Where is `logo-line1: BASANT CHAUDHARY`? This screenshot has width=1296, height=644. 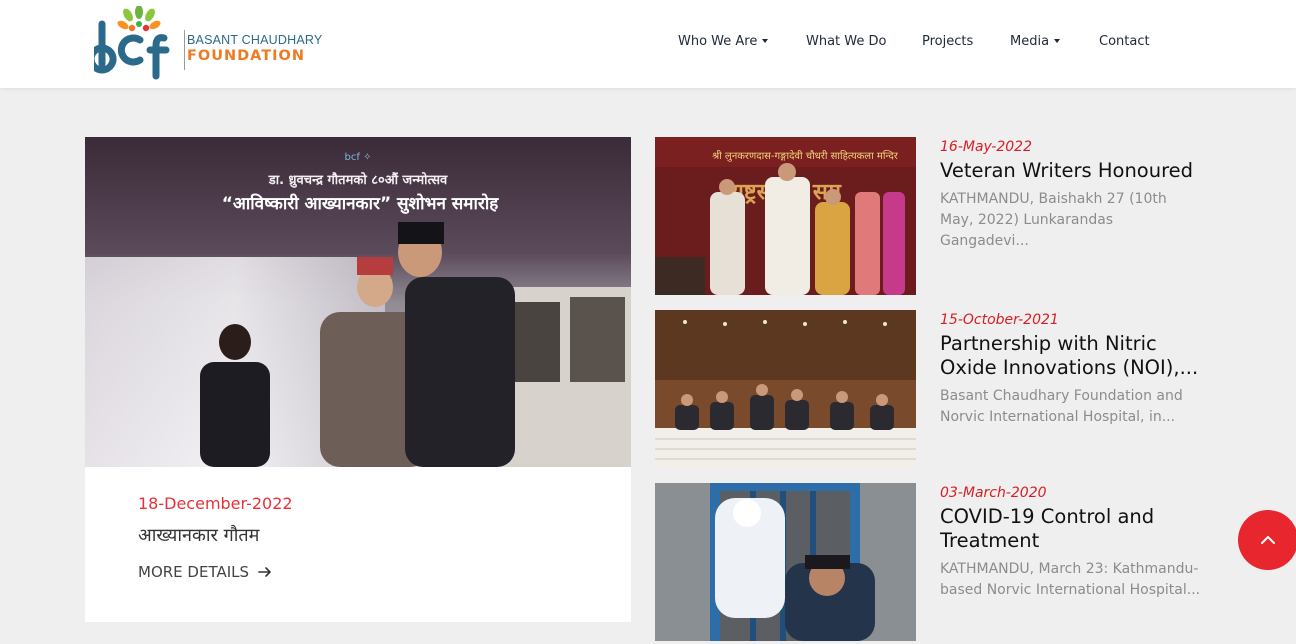 logo-line1: BASANT CHAUDHARY is located at coordinates (255, 40).